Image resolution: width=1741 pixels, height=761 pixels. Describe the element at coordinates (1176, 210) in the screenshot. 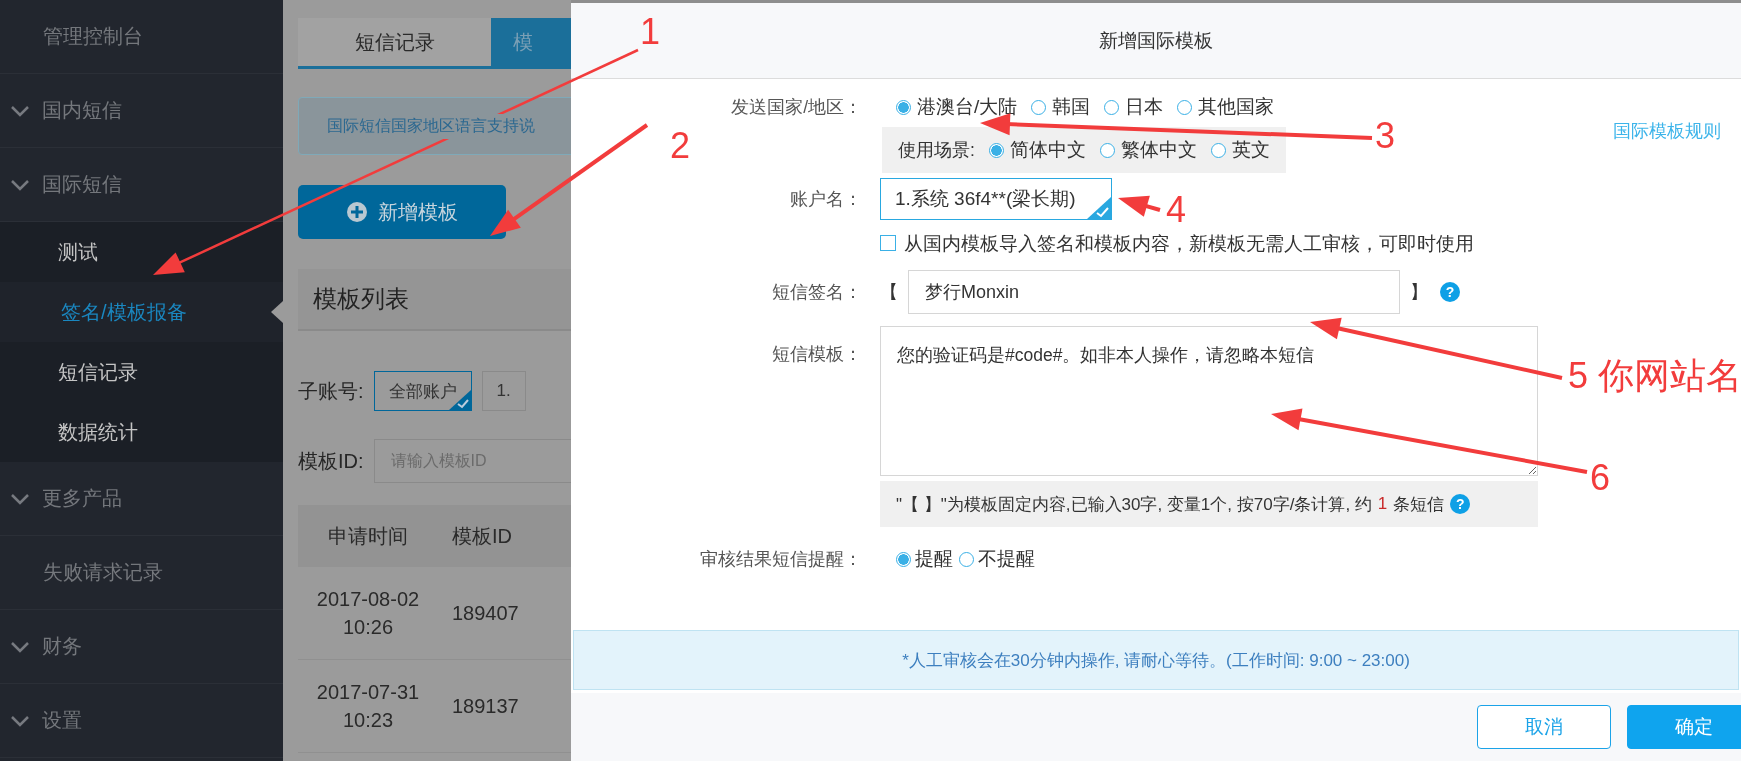

I see `annotation-label: 4` at that location.